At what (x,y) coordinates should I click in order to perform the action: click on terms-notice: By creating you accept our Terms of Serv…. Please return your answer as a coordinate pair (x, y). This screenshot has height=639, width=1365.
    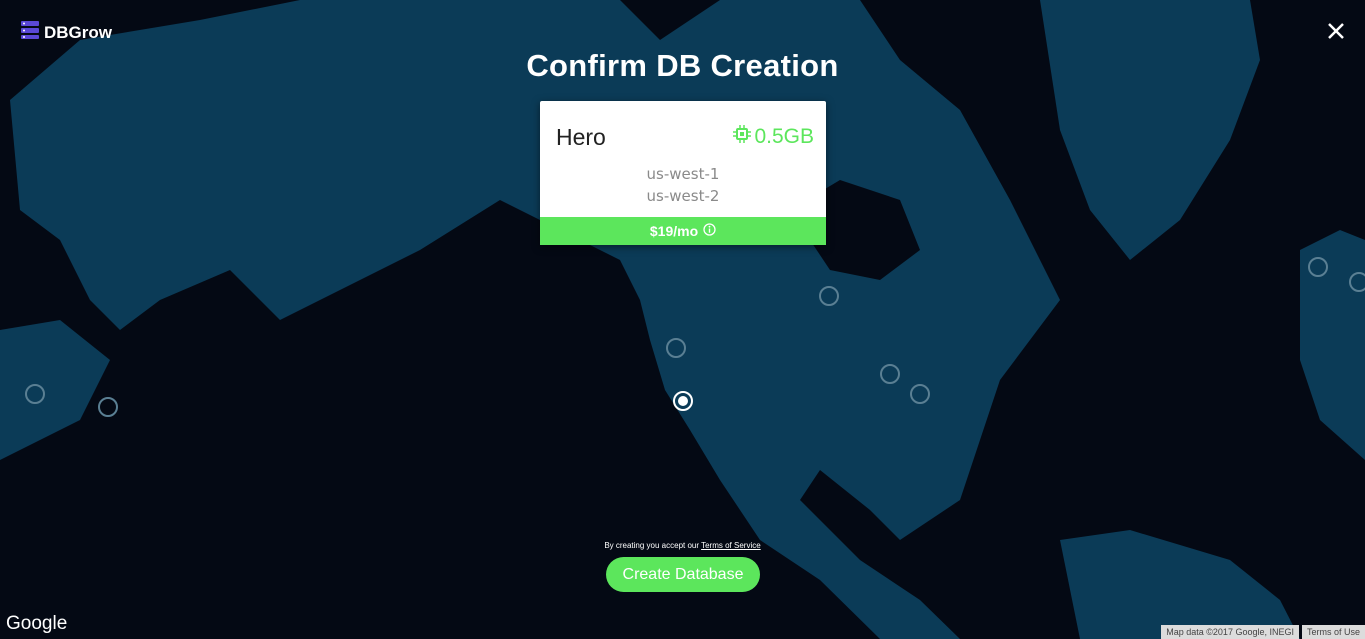
    Looking at the image, I should click on (682, 545).